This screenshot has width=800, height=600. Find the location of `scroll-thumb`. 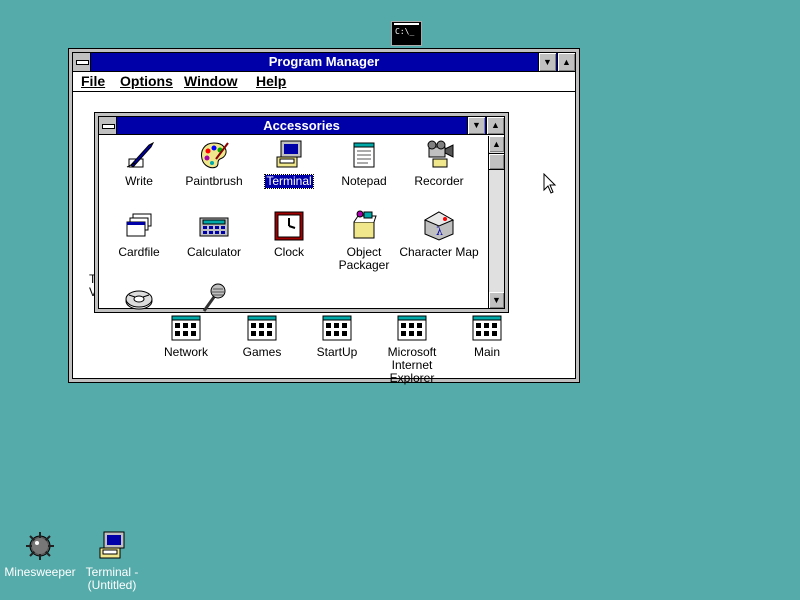

scroll-thumb is located at coordinates (496, 161).